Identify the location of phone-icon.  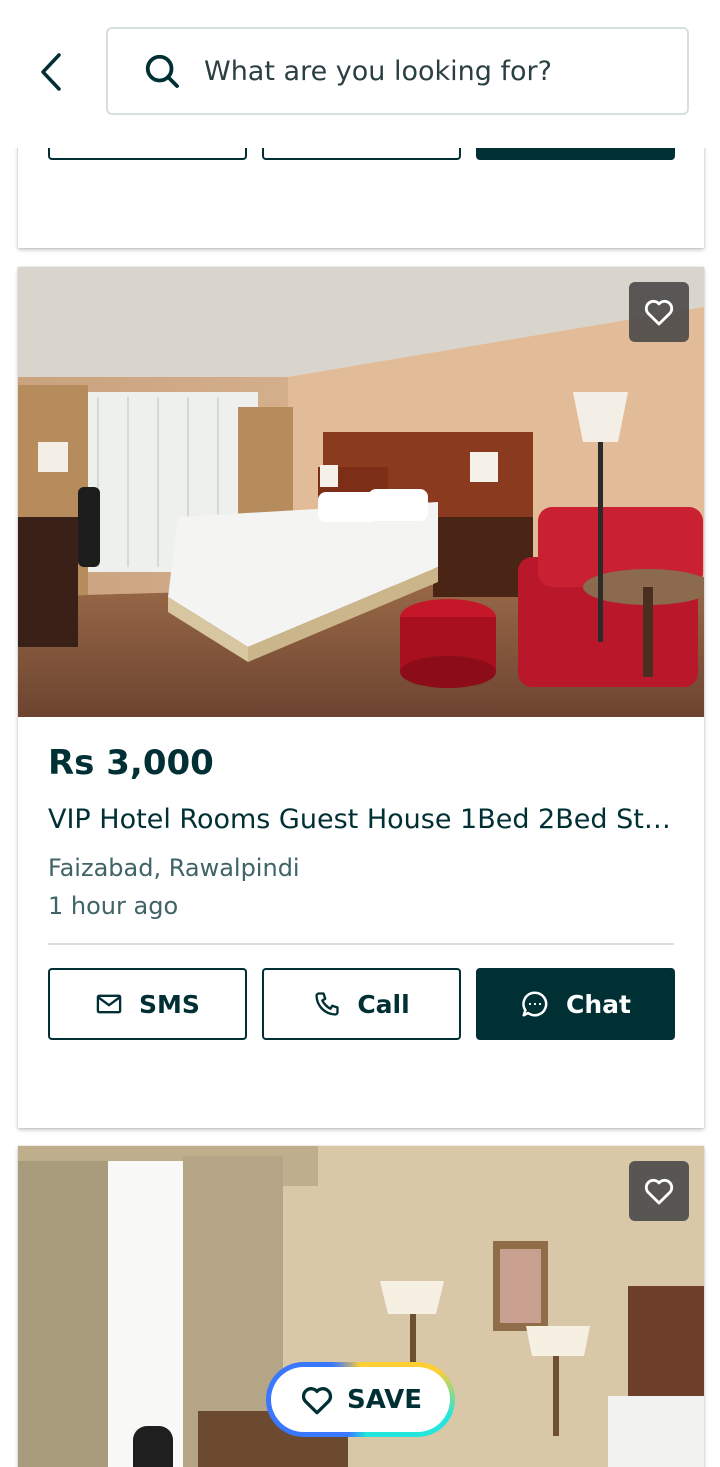
(327, 1004).